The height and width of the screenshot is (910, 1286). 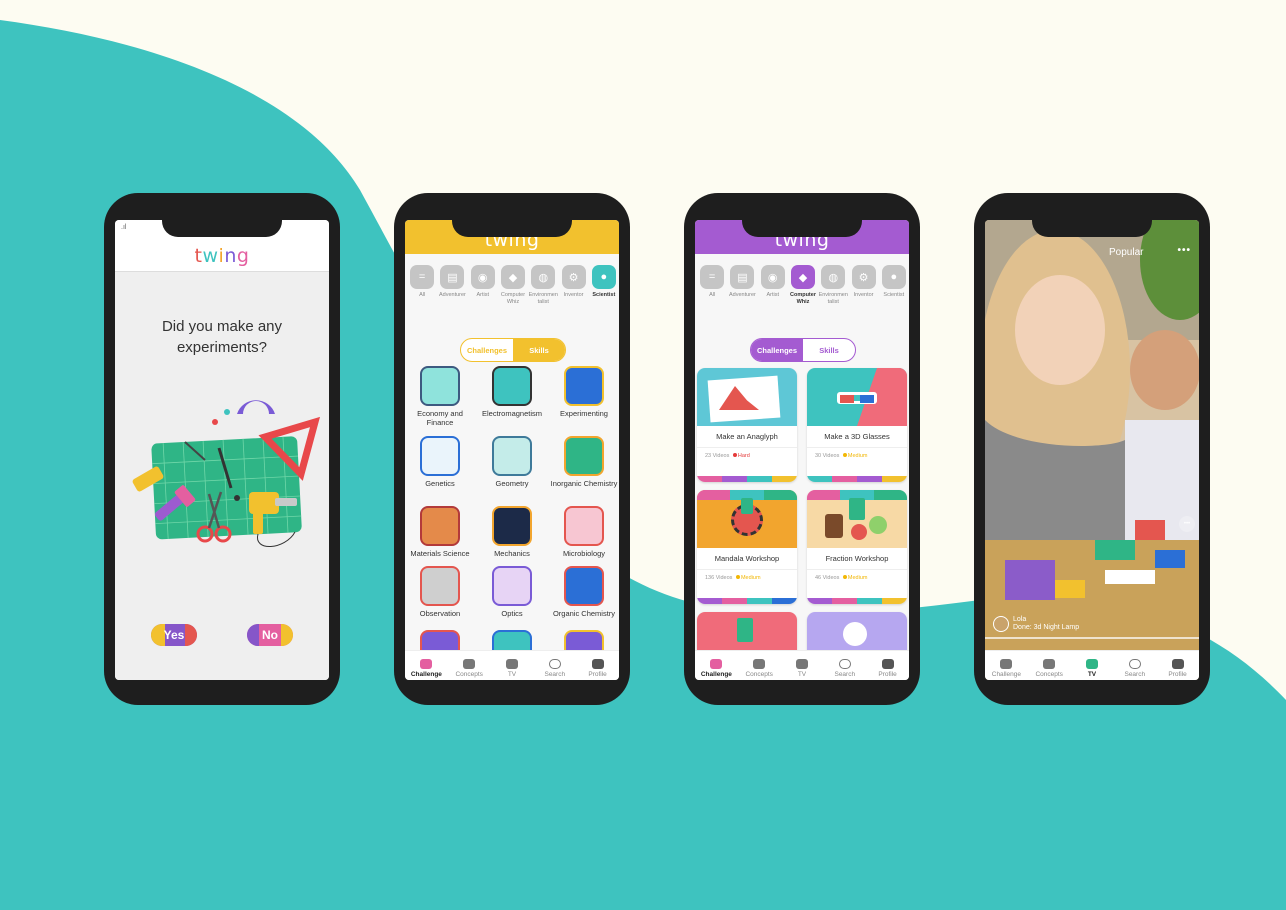 I want to click on challenge-card: Make a 3D Glasses 30 Videos Medium, so click(x=857, y=425).